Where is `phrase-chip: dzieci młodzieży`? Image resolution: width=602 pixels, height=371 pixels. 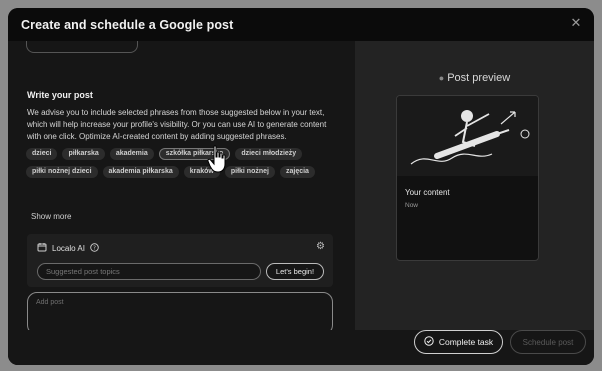
phrase-chip: dzieci młodzieży is located at coordinates (269, 154).